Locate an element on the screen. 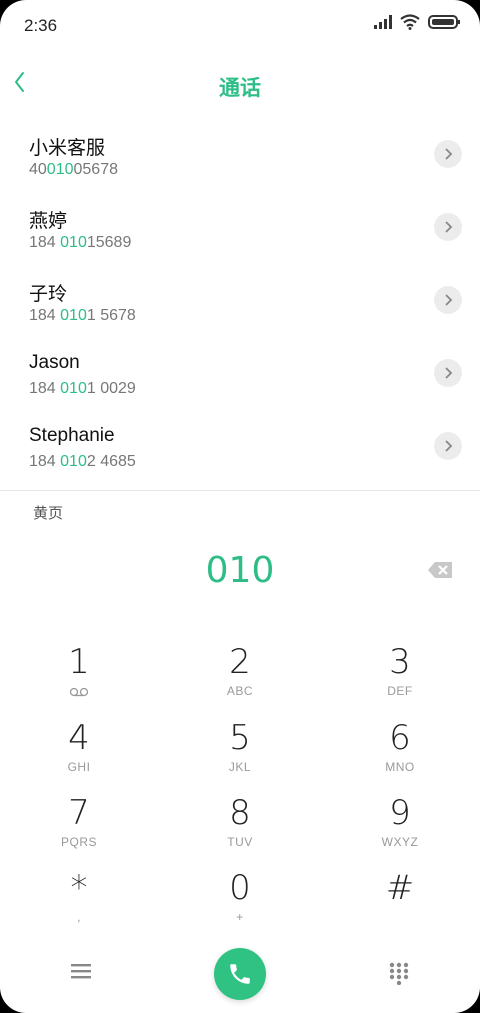  contact-number: 184 01015689 is located at coordinates (80, 242).